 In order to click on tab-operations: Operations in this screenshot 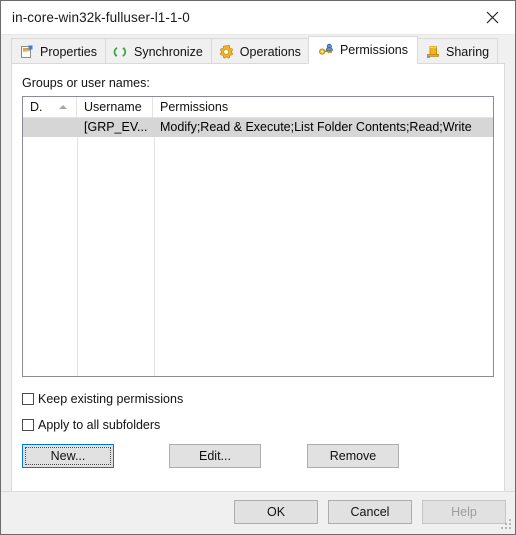, I will do `click(259, 51)`.